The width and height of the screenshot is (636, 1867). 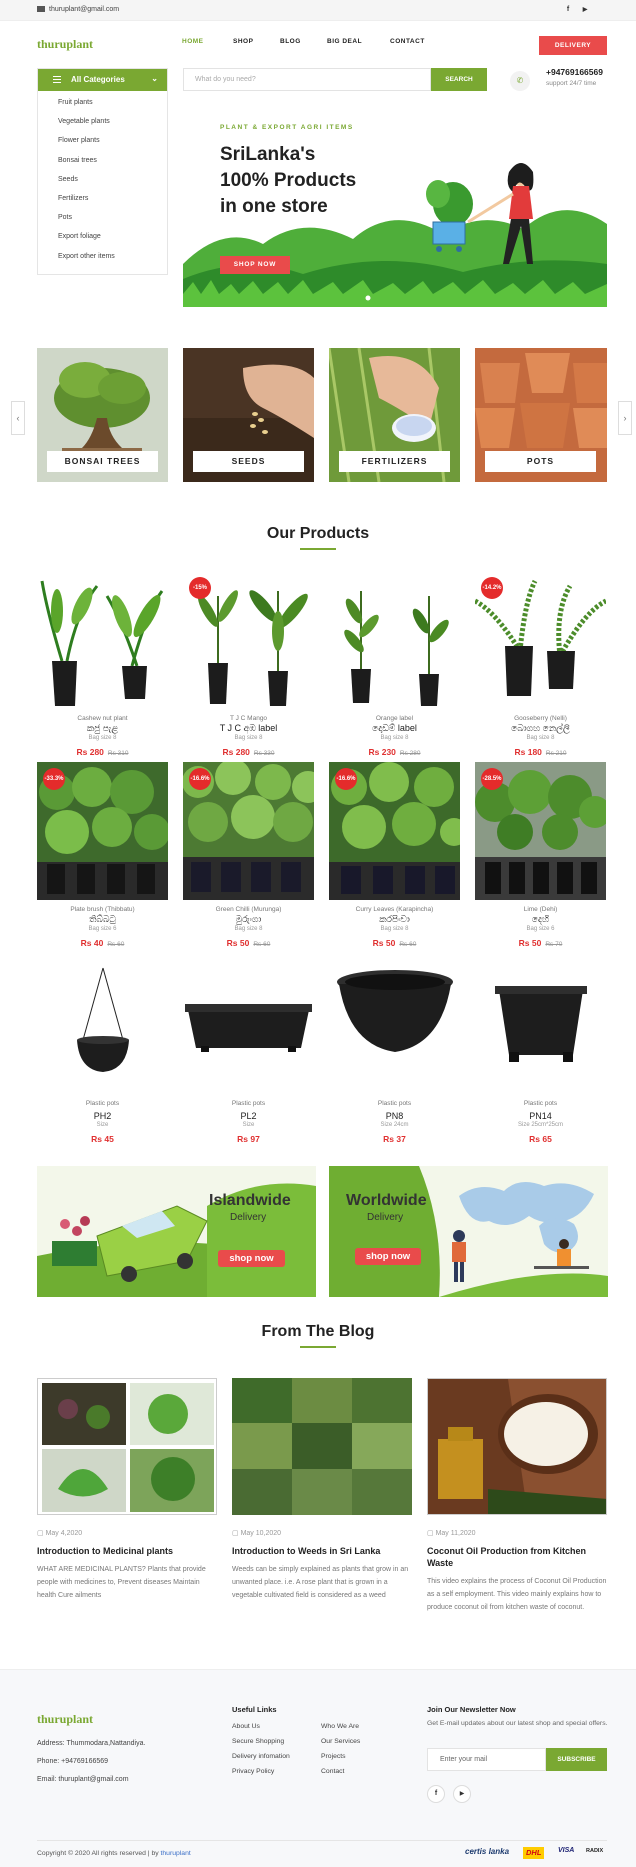 I want to click on category-card-bonsai: BONSAI TREES, so click(x=102, y=415).